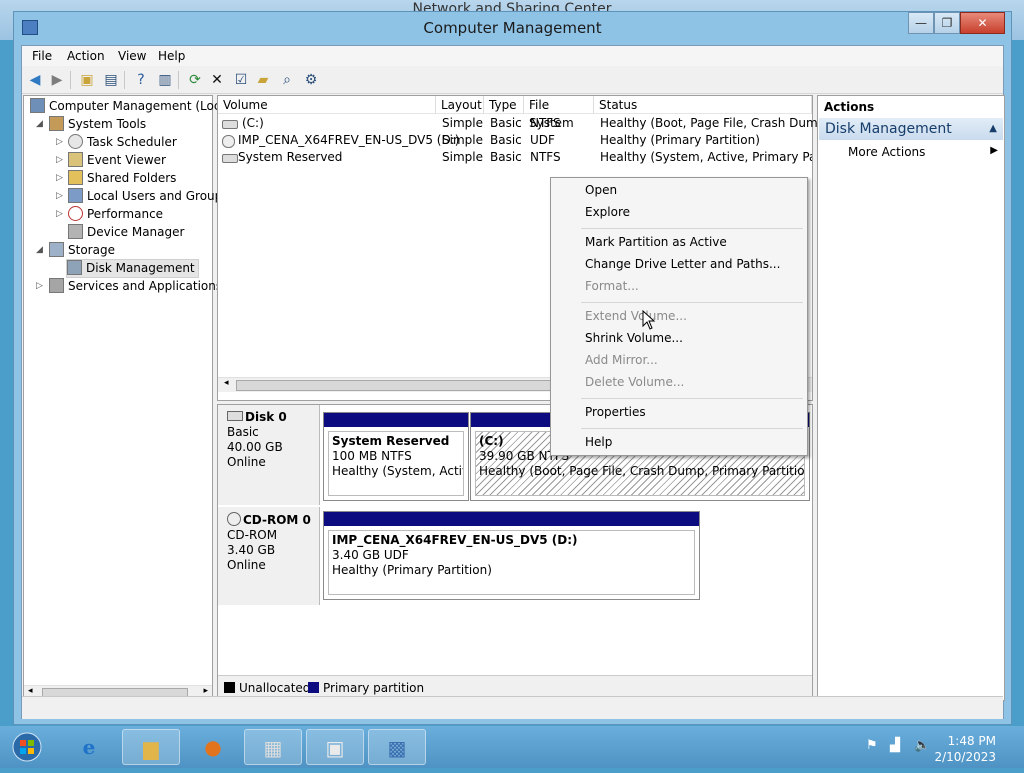  What do you see at coordinates (148, 196) in the screenshot?
I see `tree-item-local-users: Local Users and Groups` at bounding box center [148, 196].